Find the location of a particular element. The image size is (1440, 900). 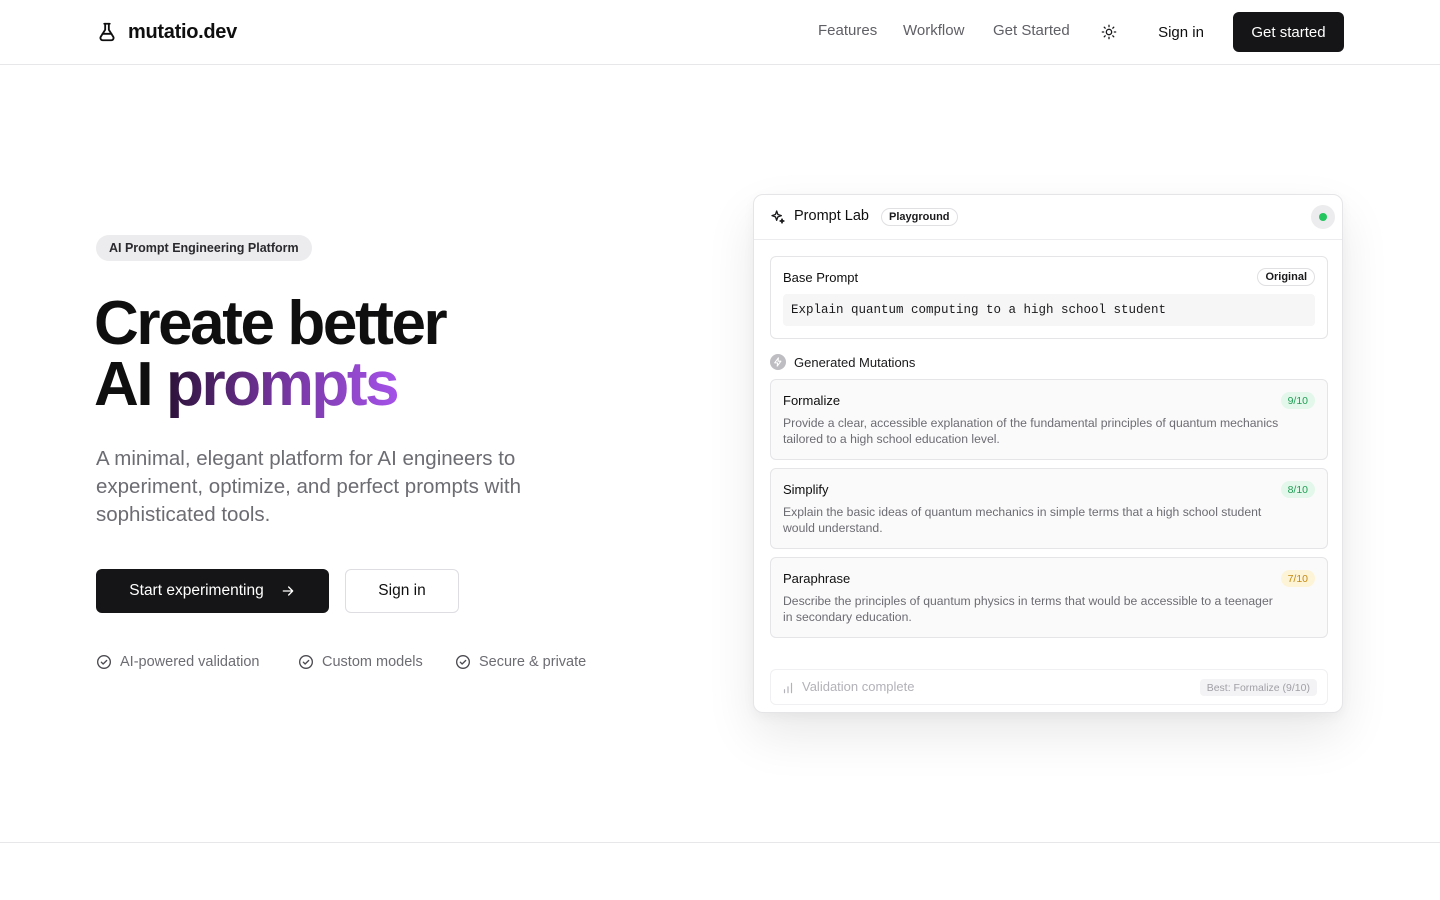

headline-gradient-word: prompts is located at coordinates (283, 384).